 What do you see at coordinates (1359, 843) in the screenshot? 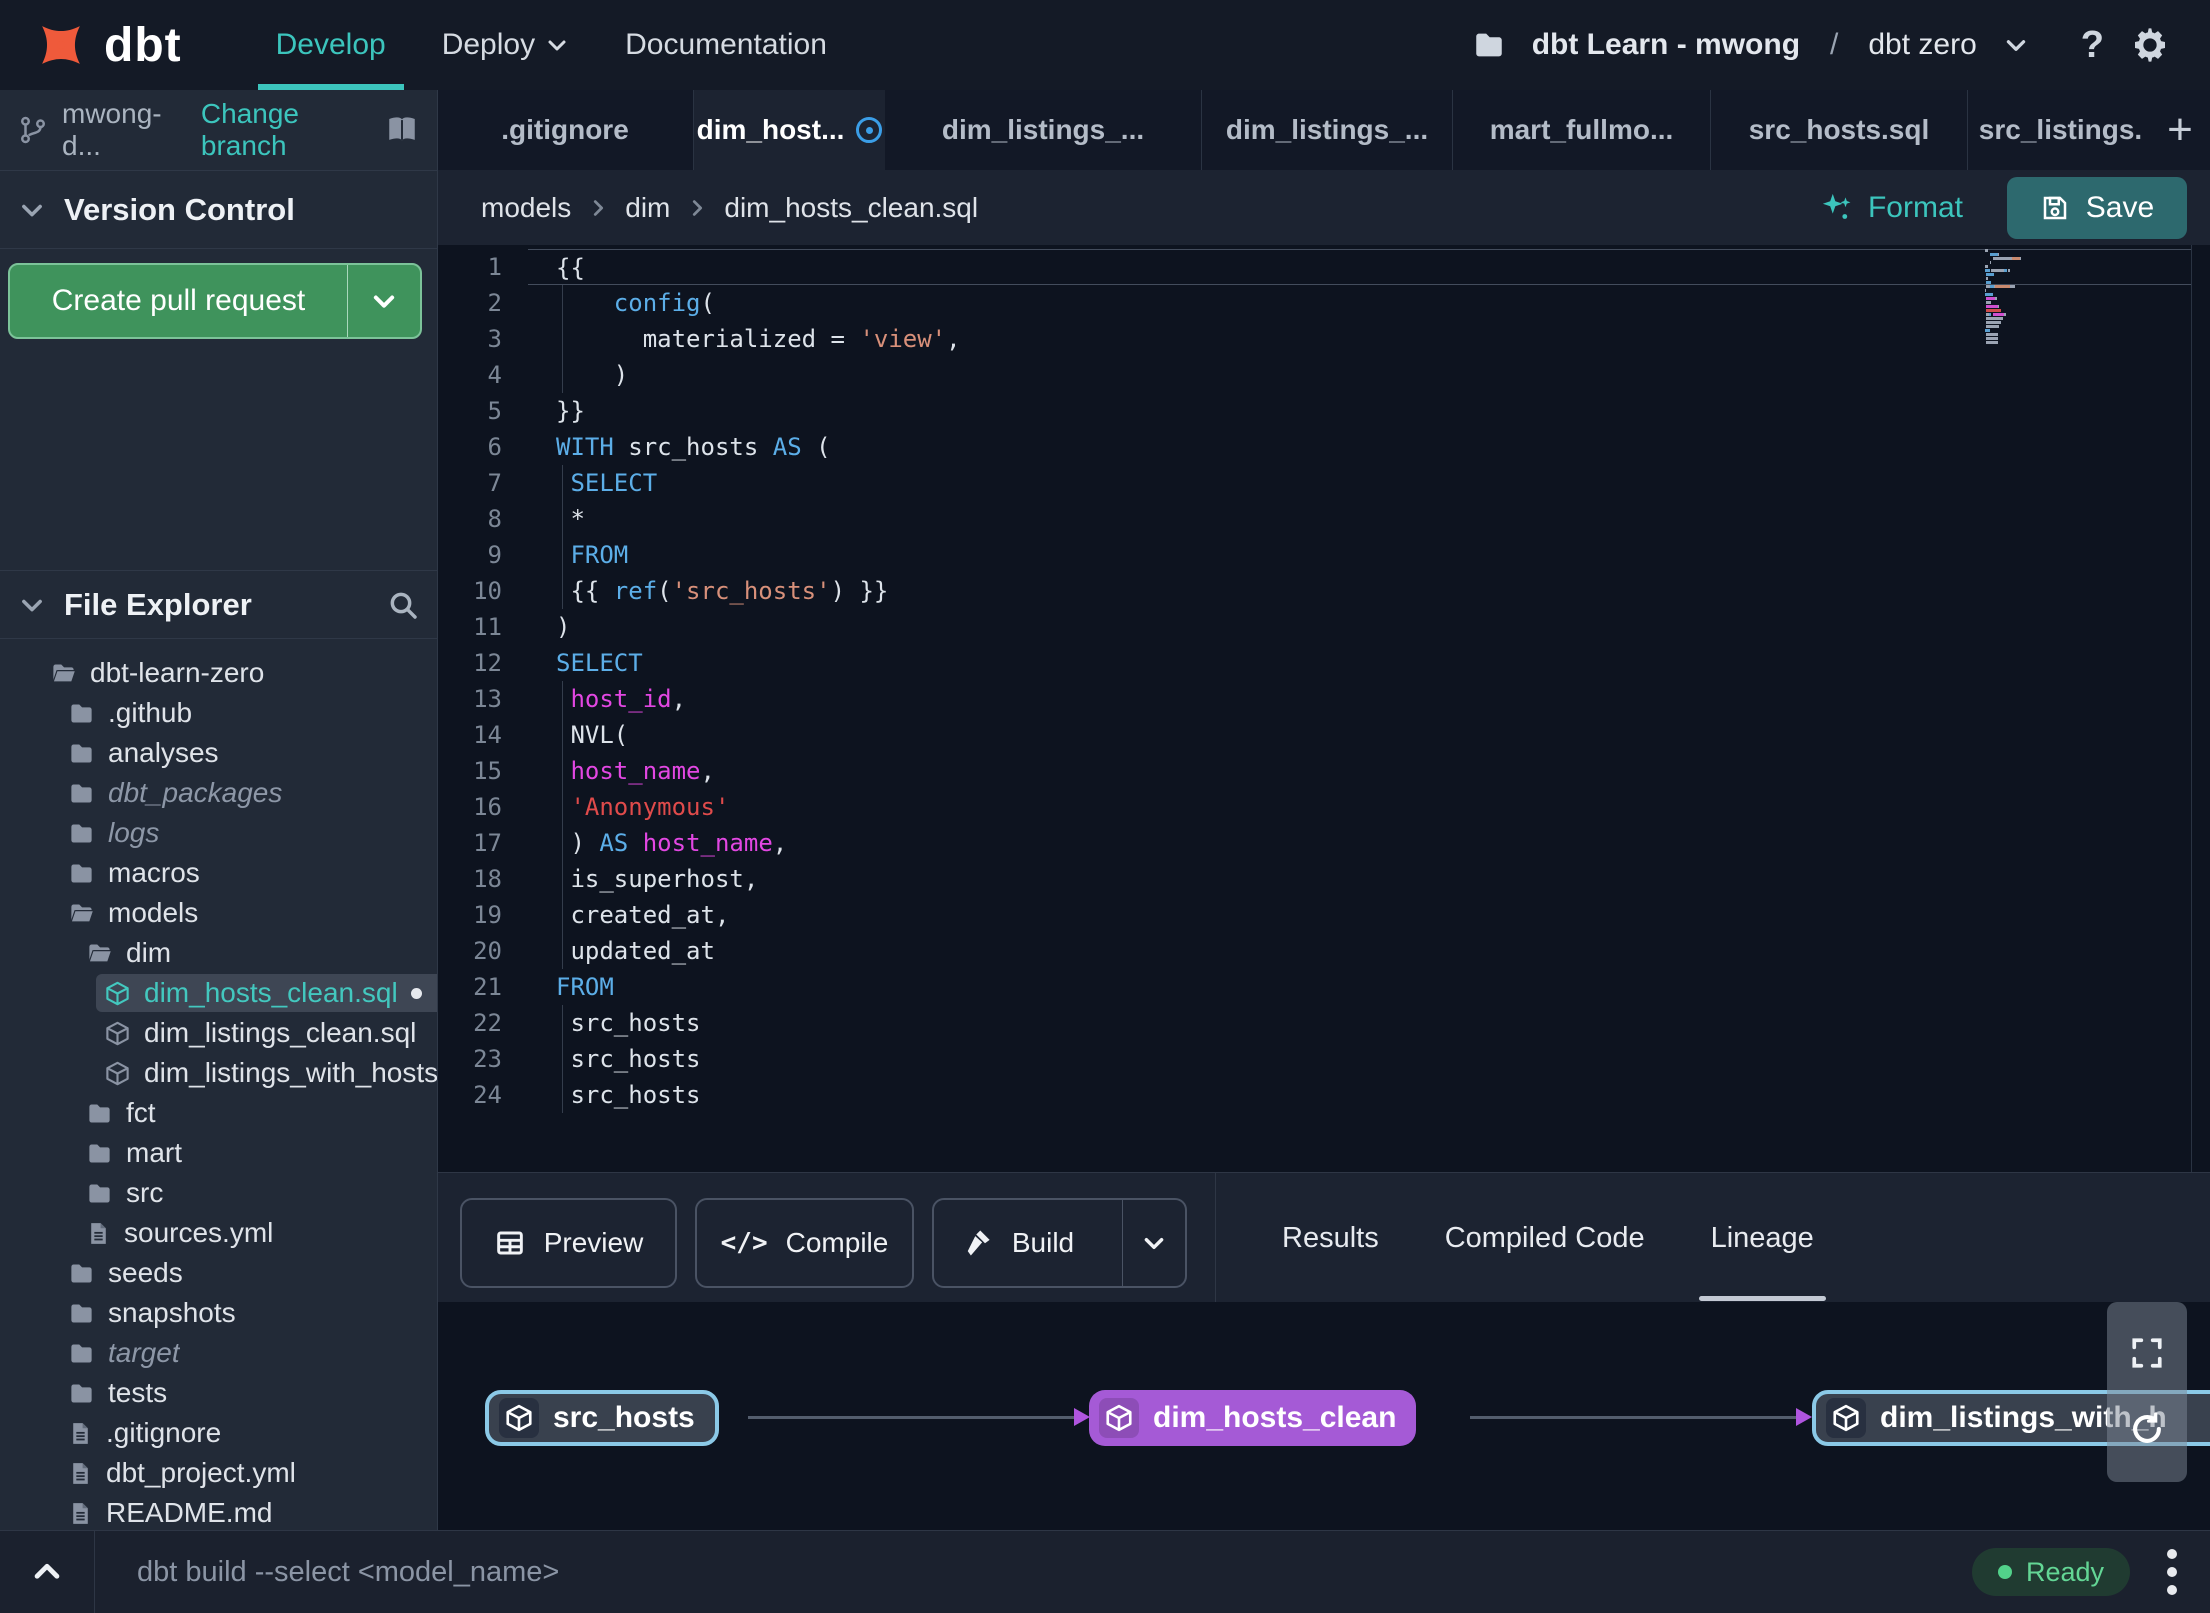
I see `code-line-17: ) AS host_name,` at bounding box center [1359, 843].